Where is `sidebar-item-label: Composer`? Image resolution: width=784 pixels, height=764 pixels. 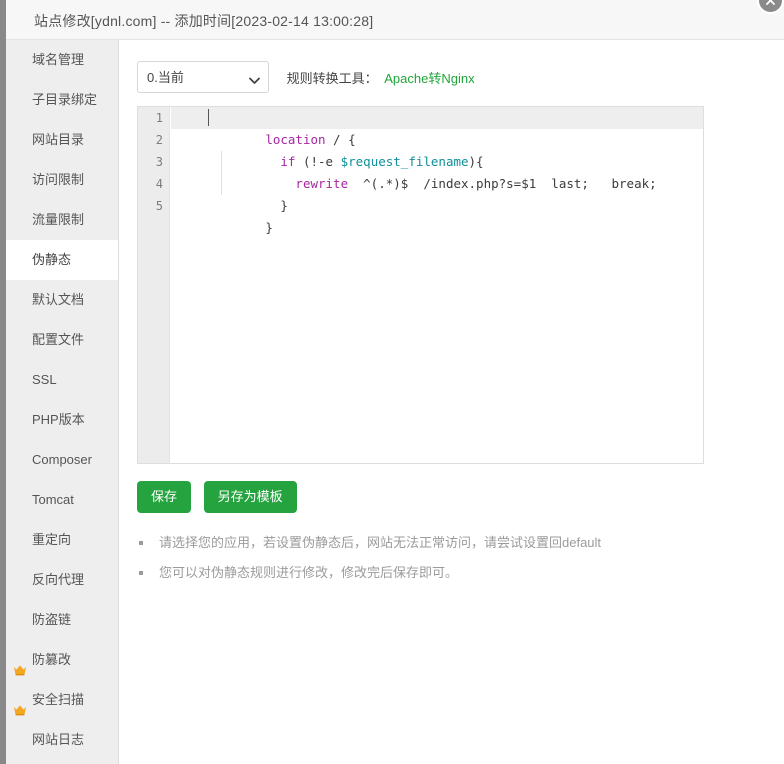
sidebar-item-label: Composer is located at coordinates (62, 459).